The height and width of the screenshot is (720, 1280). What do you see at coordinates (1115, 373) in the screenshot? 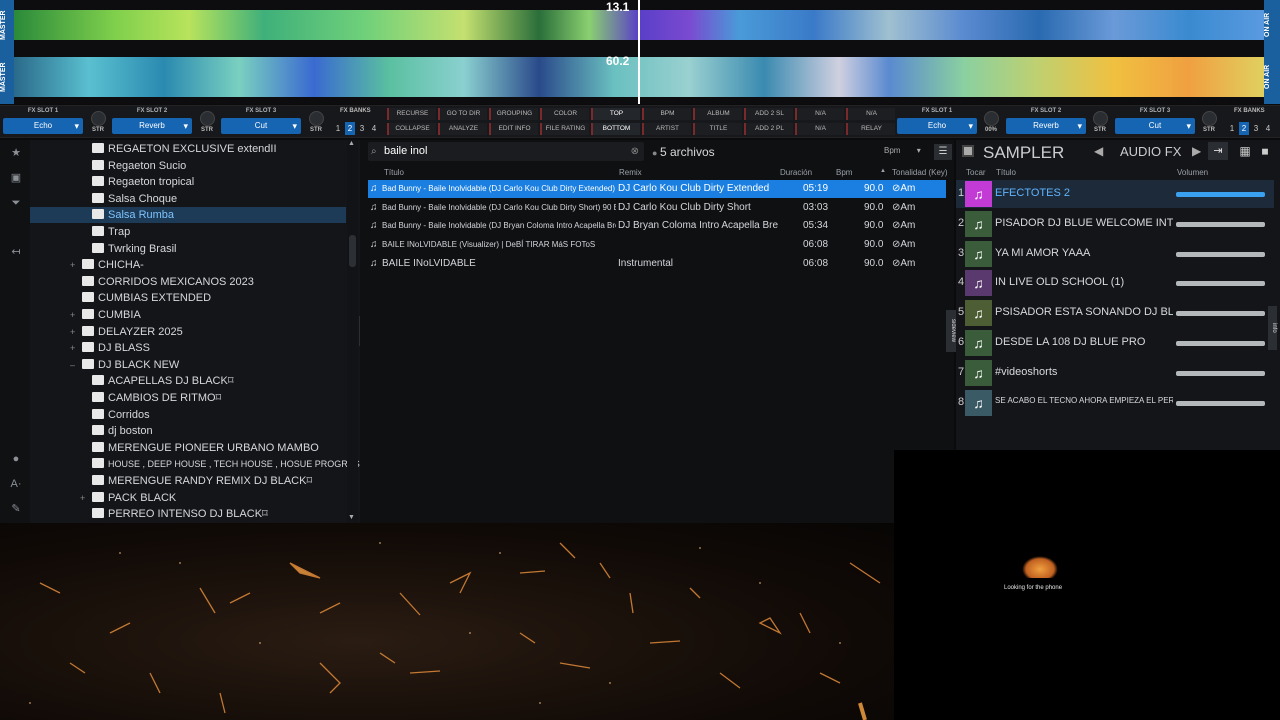
I see `sampler-slot: 7 ♫ #videoshorts` at bounding box center [1115, 373].